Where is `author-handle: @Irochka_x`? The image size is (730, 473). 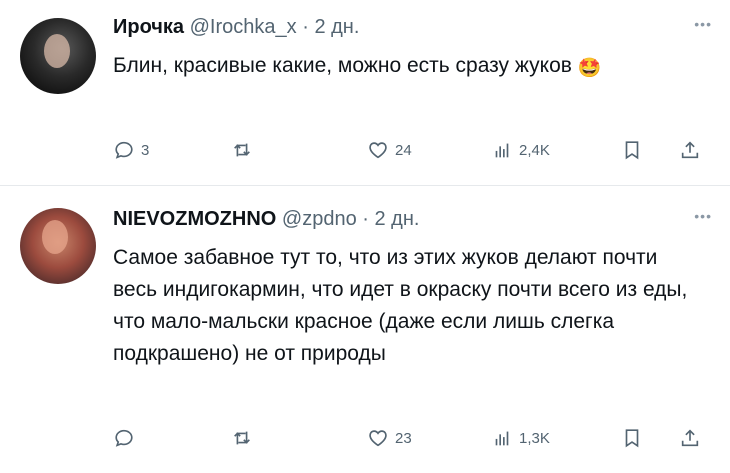 author-handle: @Irochka_x is located at coordinates (243, 27).